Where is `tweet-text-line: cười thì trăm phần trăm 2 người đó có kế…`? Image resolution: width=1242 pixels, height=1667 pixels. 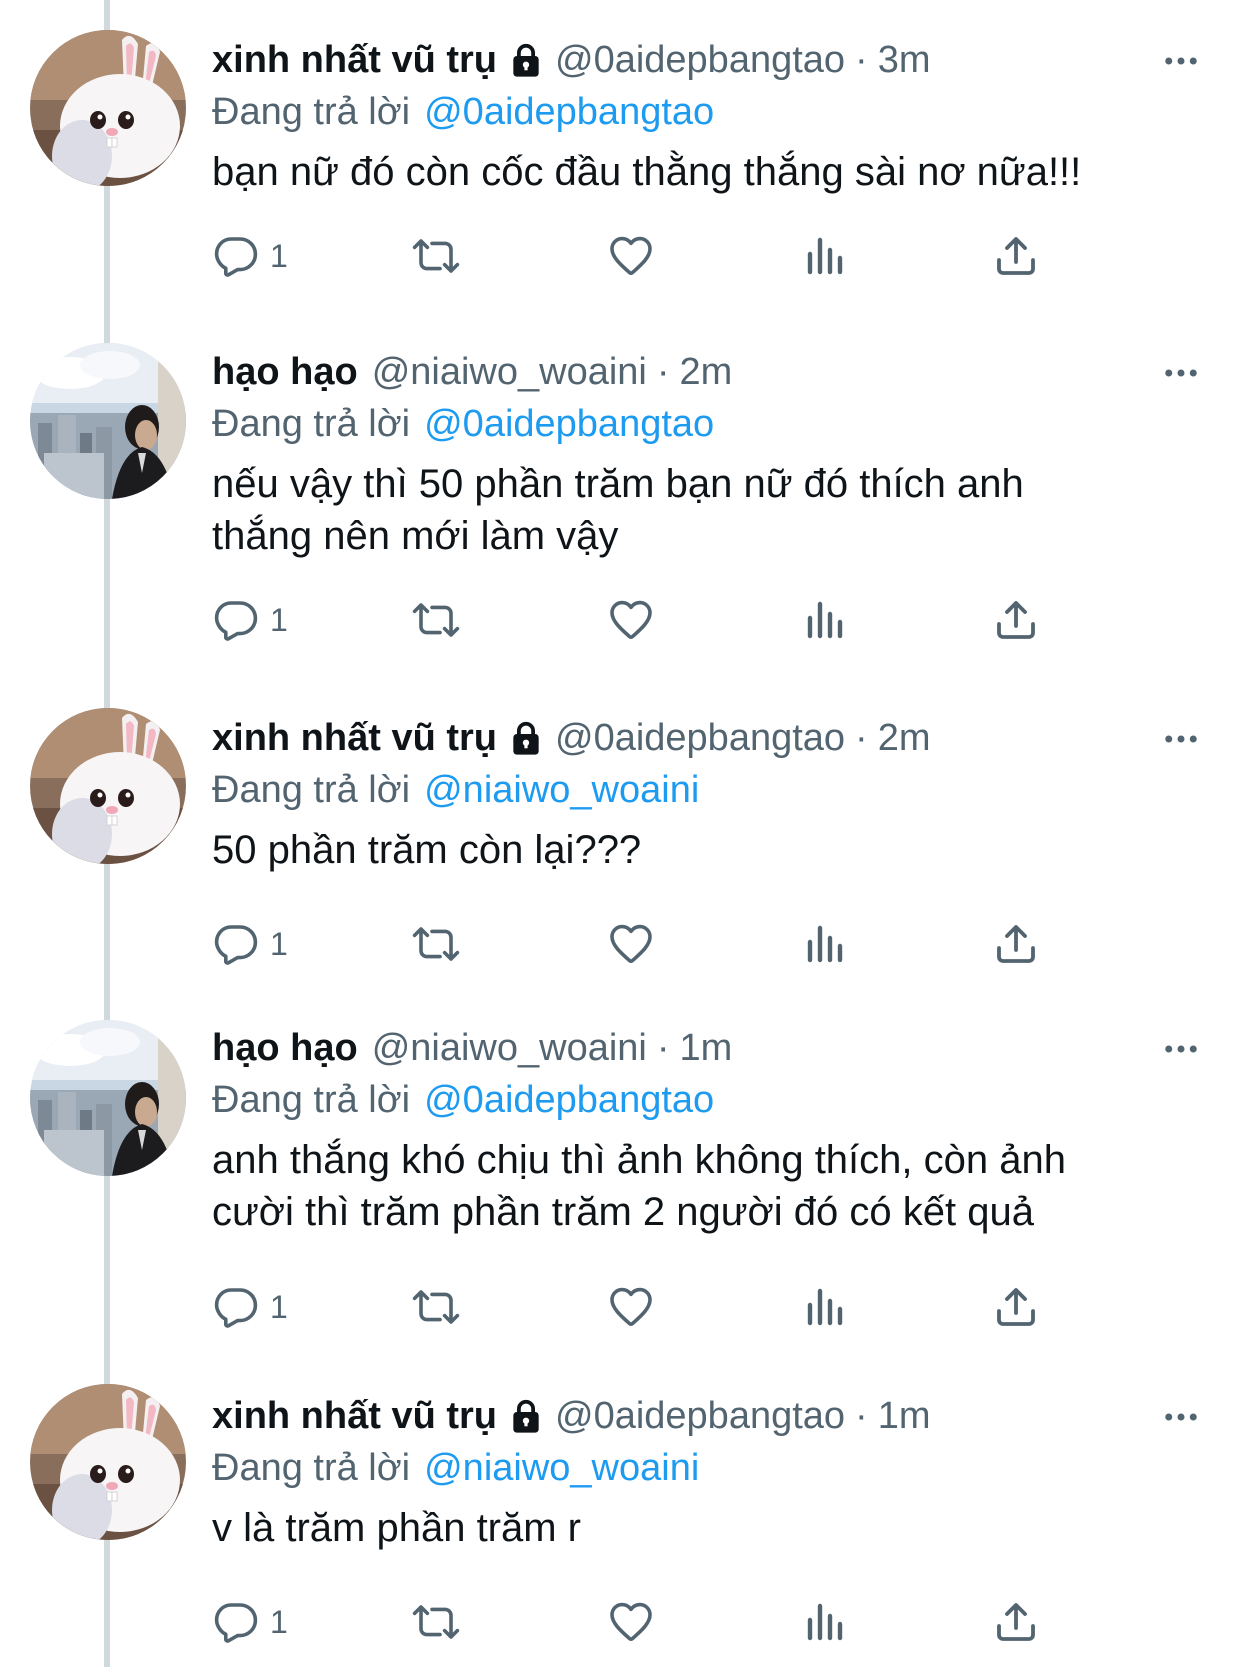 tweet-text-line: cười thì trăm phần trăm 2 người đó có kế… is located at coordinates (623, 1212).